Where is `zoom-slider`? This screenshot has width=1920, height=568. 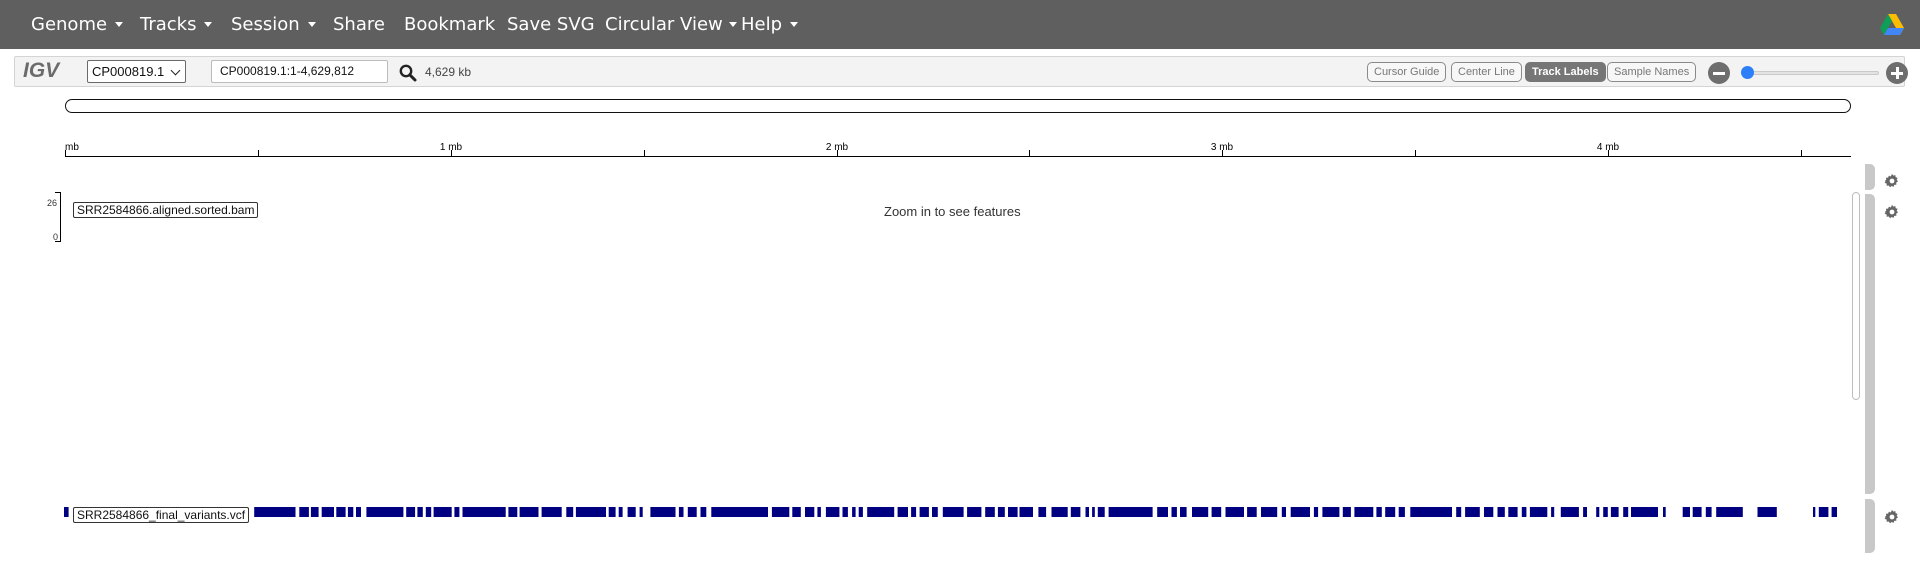 zoom-slider is located at coordinates (1811, 73).